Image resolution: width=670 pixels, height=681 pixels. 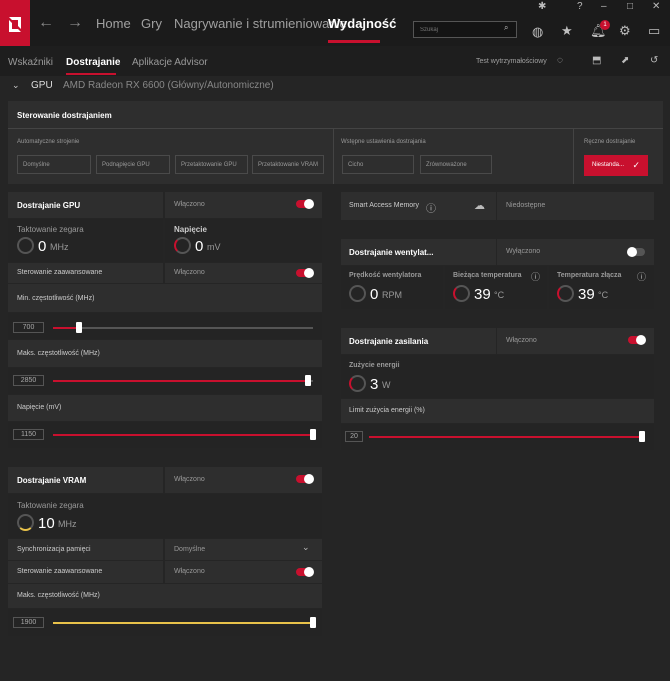 What do you see at coordinates (288, 164) in the screenshot?
I see `overclock-vram-button: Przetaktowanie VRAM` at bounding box center [288, 164].